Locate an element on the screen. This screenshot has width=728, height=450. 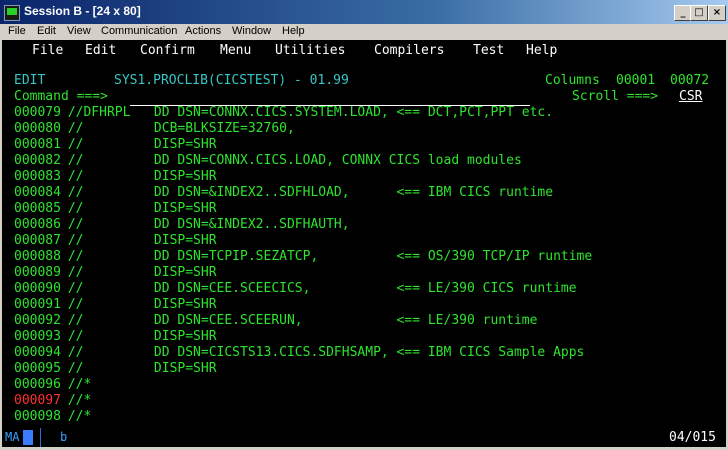
menu-actions: Actions is located at coordinates (203, 31).